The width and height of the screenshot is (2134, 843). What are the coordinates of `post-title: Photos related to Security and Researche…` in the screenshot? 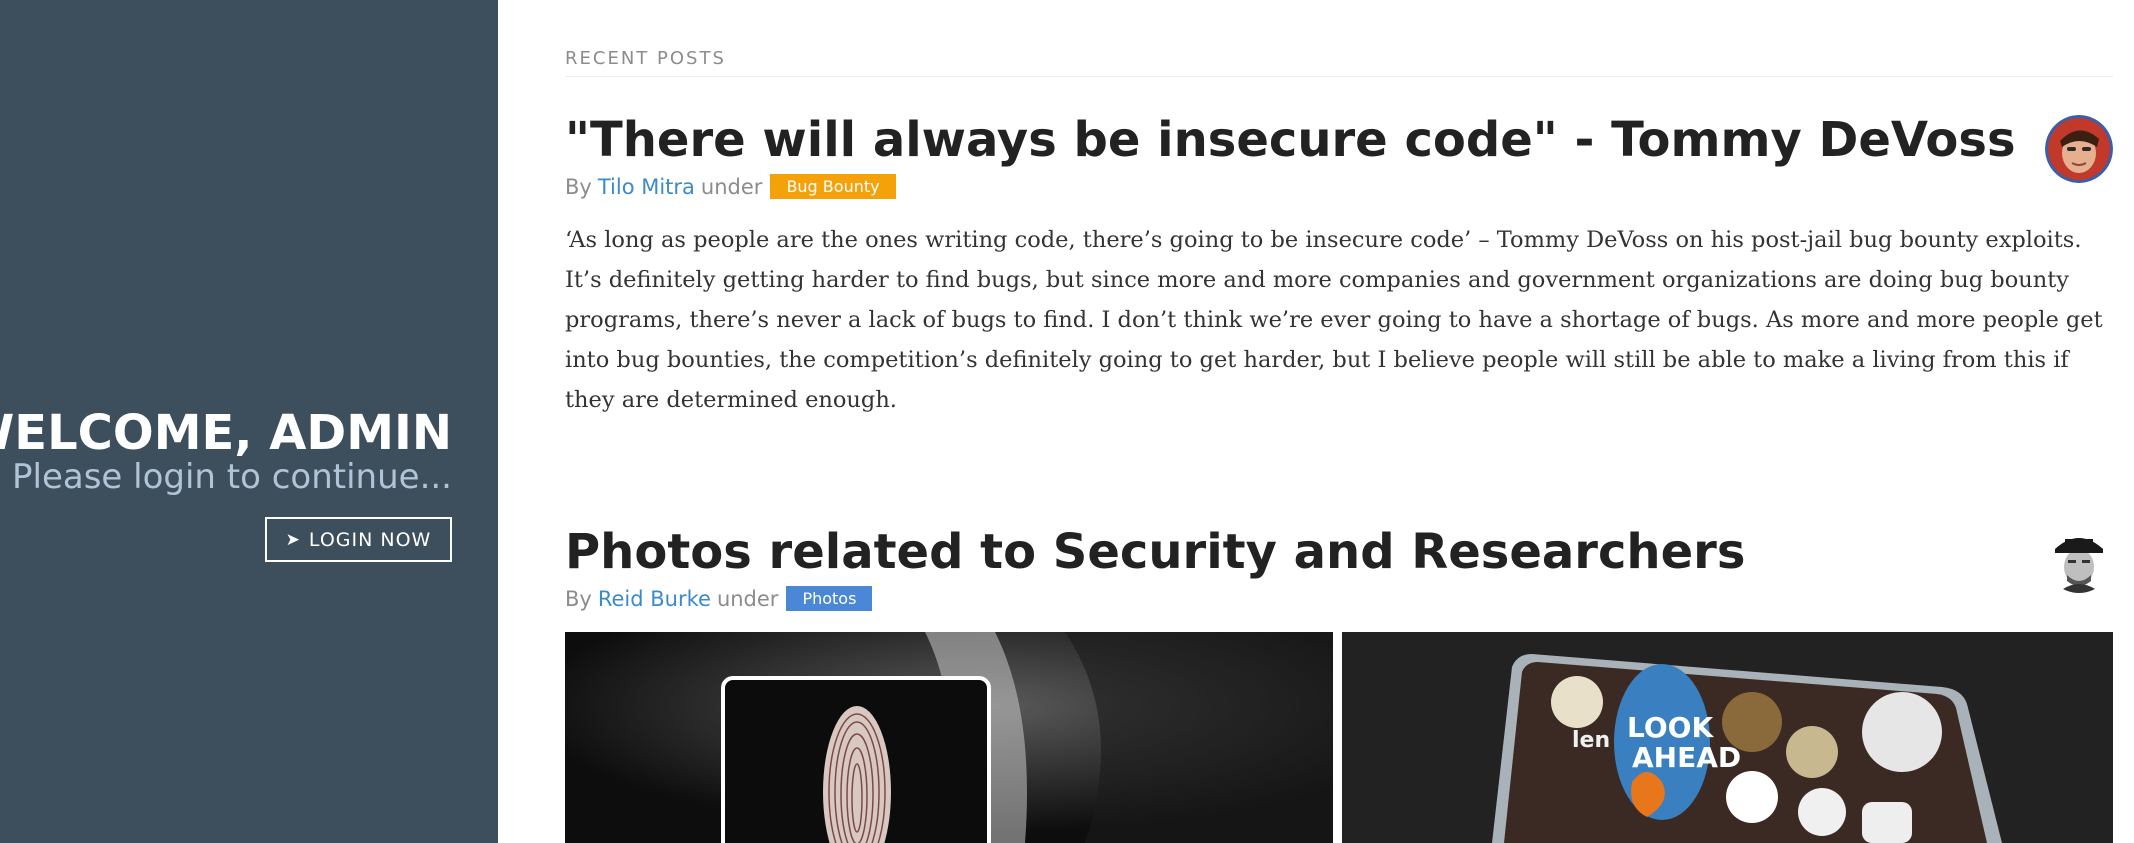 It's located at (1155, 552).